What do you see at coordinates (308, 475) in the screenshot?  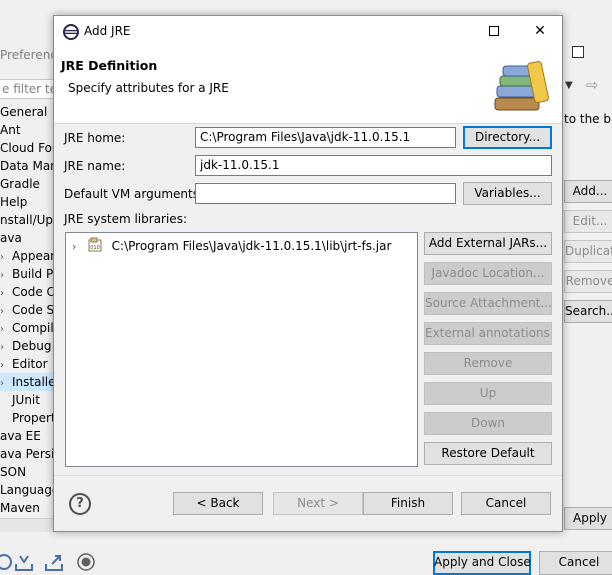 I see `footer-separator` at bounding box center [308, 475].